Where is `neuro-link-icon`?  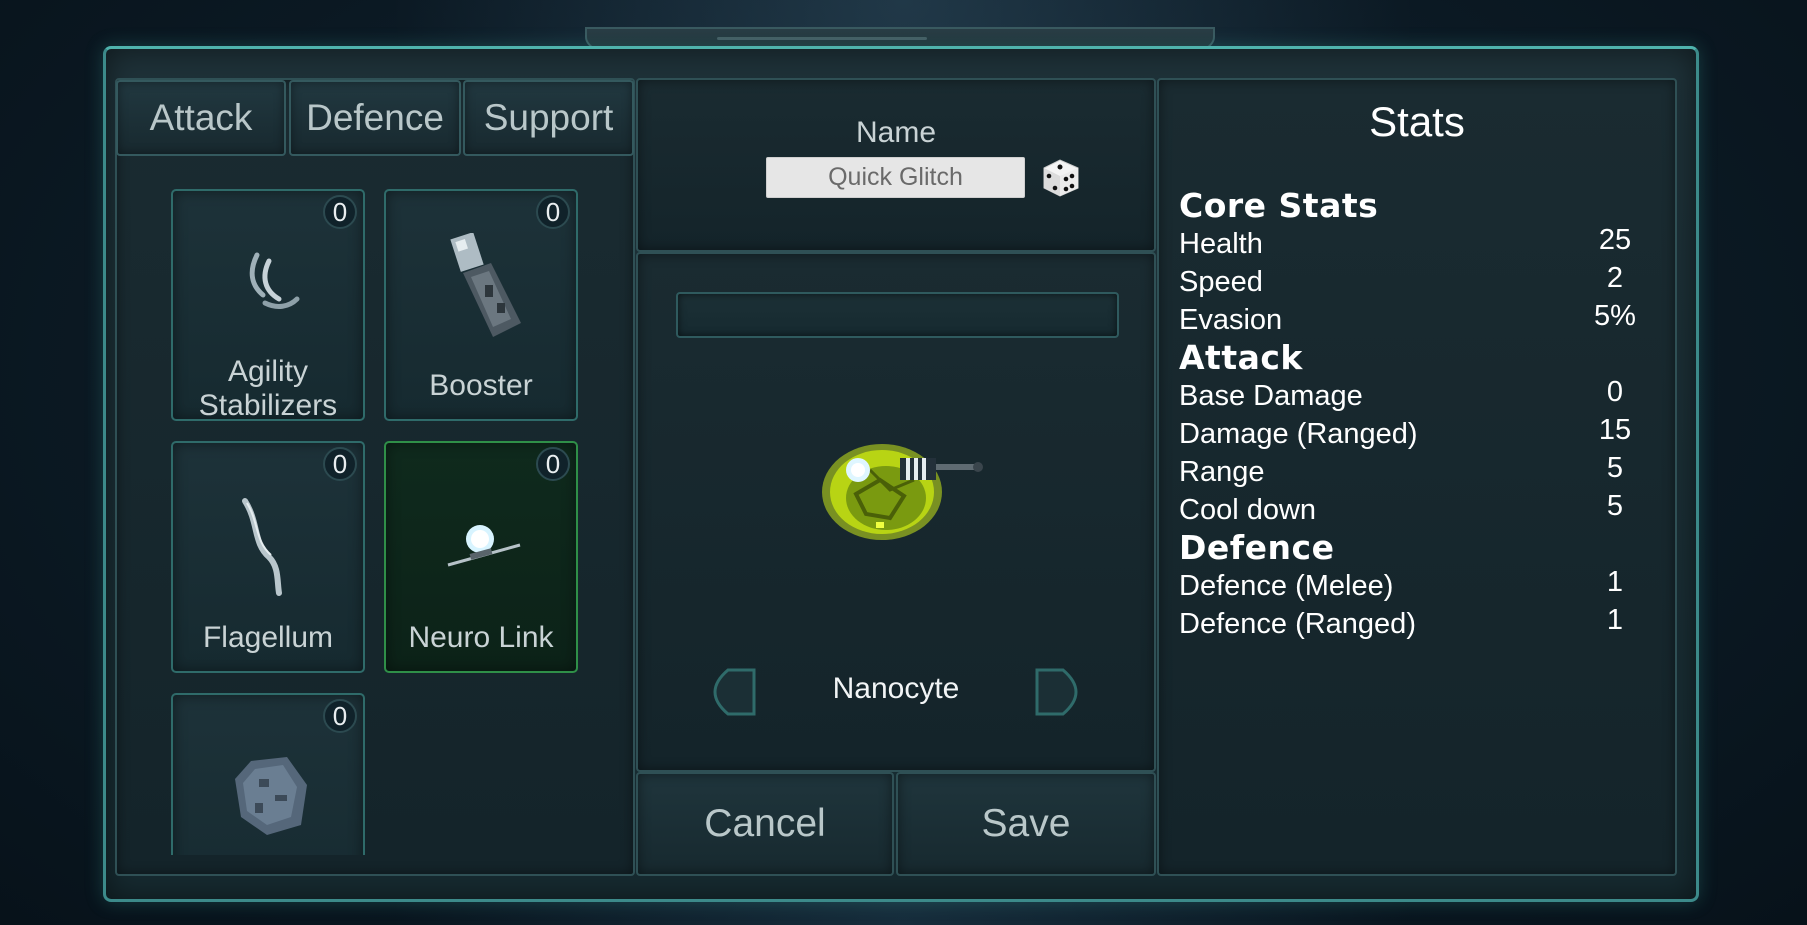
neuro-link-icon is located at coordinates (484, 546).